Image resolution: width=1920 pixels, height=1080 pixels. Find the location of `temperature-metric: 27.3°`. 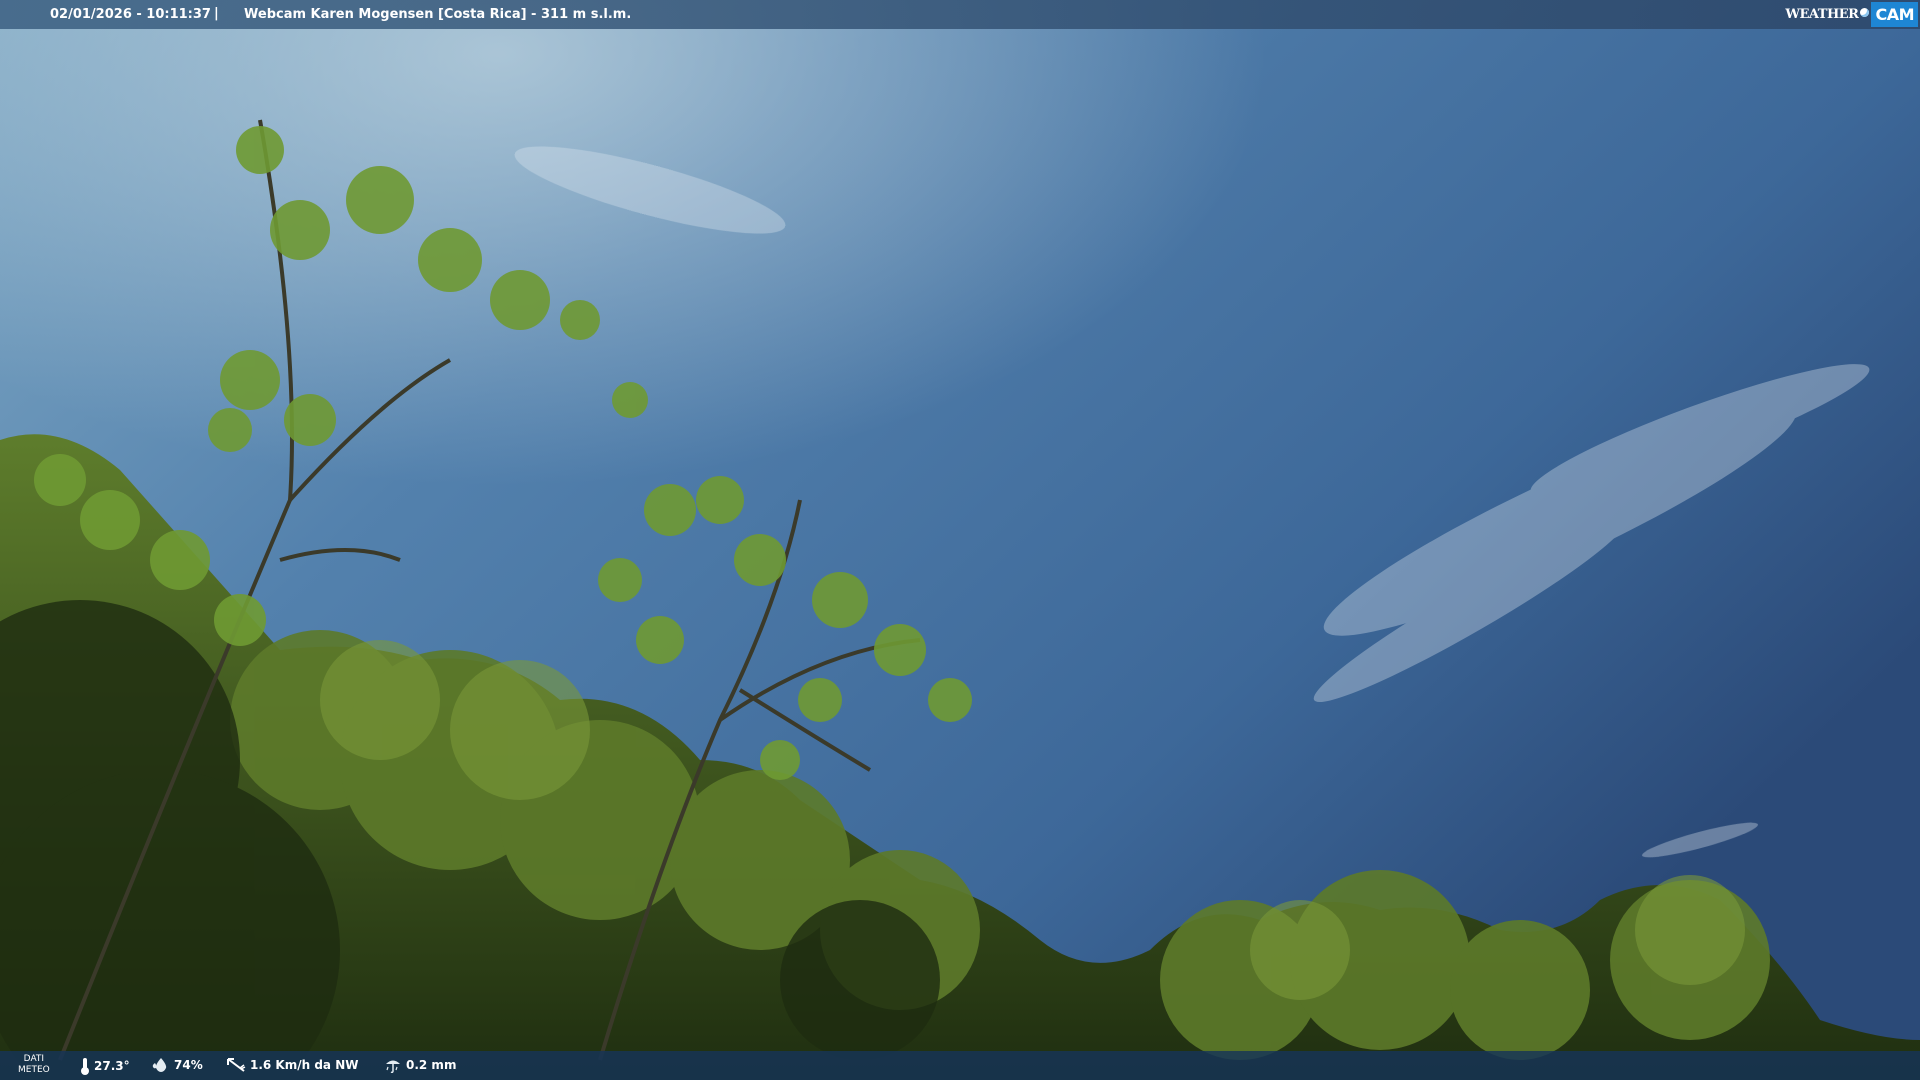

temperature-metric: 27.3° is located at coordinates (105, 1066).